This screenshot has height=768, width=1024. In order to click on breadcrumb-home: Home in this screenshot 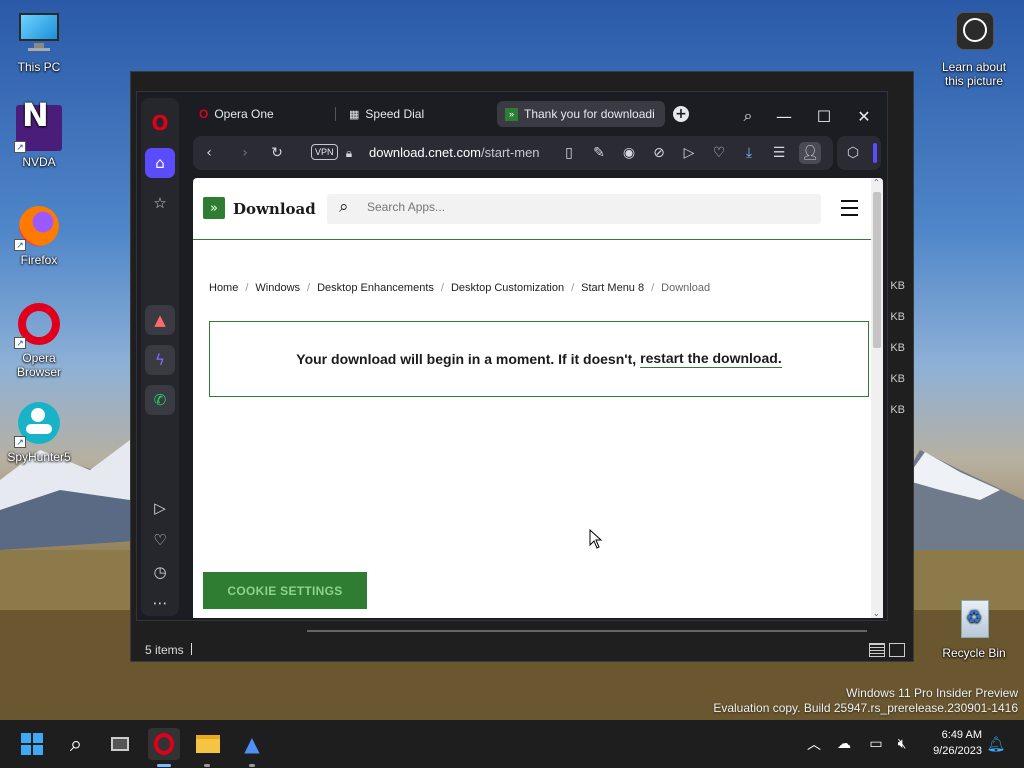, I will do `click(223, 288)`.